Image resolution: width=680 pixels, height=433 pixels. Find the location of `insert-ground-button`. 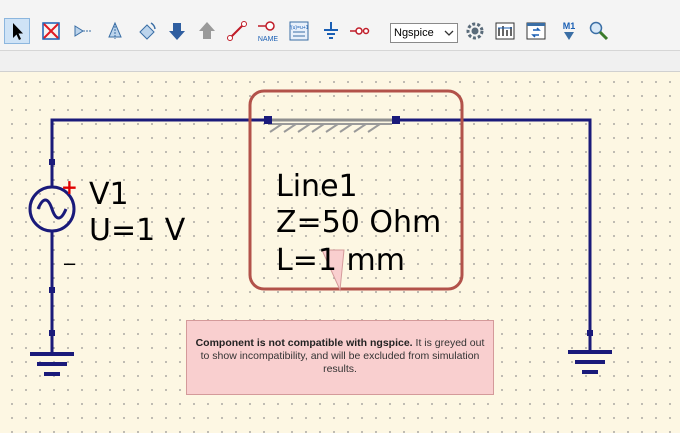

insert-ground-button is located at coordinates (331, 31).